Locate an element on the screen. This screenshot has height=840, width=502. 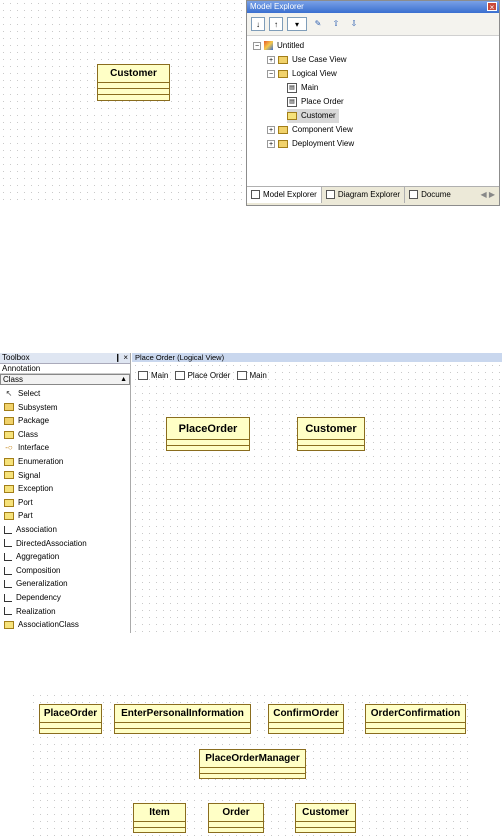
tree-item-deployment-view: + Deployment View is located at coordinates (310, 144).